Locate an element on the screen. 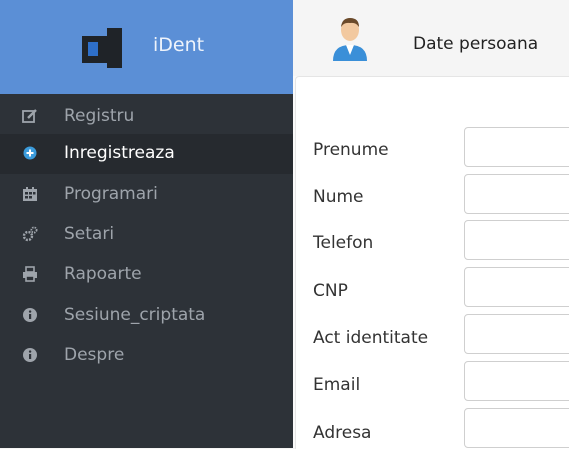 The height and width of the screenshot is (449, 569). adresa-label: Adresa is located at coordinates (342, 433).